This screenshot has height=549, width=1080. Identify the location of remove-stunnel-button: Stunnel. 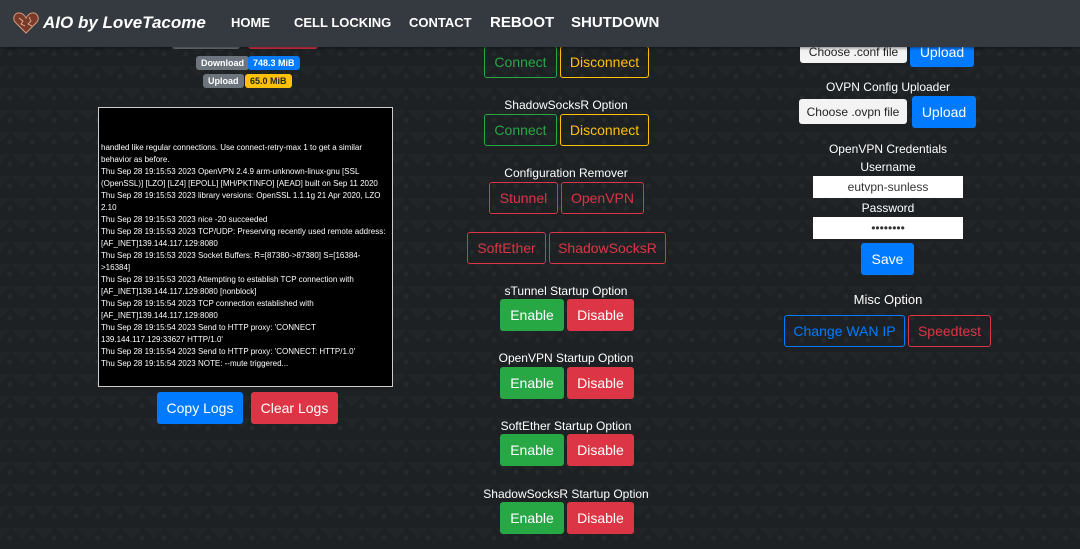
(523, 198).